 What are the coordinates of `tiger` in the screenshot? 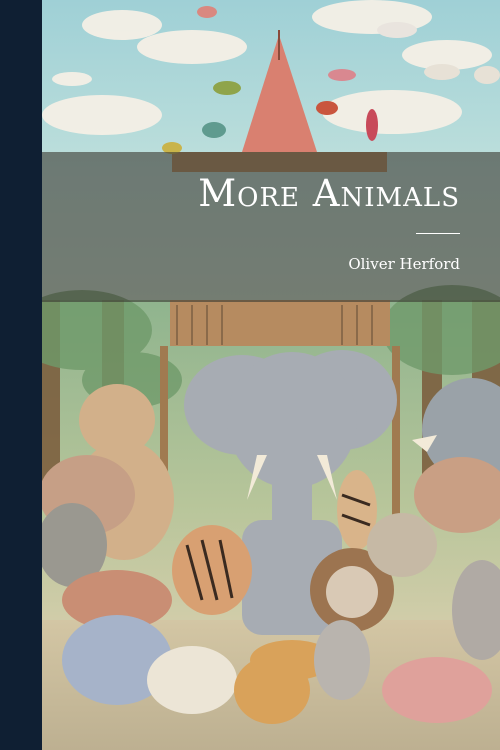 It's located at (402, 545).